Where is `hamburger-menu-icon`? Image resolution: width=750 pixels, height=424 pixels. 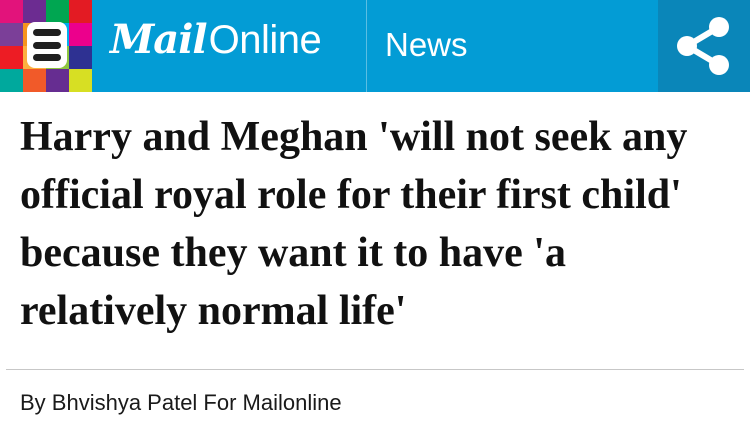 hamburger-menu-icon is located at coordinates (47, 45).